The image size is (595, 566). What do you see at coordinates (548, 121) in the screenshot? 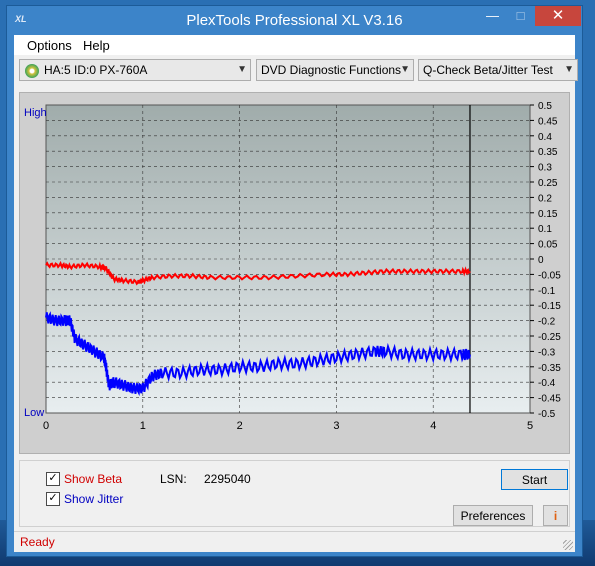
I see `y-tick-label: 0.45` at bounding box center [548, 121].